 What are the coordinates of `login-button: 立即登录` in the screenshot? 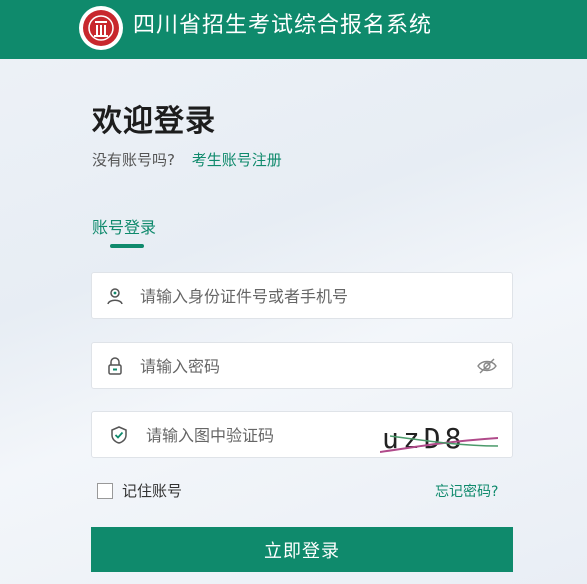 It's located at (302, 549).